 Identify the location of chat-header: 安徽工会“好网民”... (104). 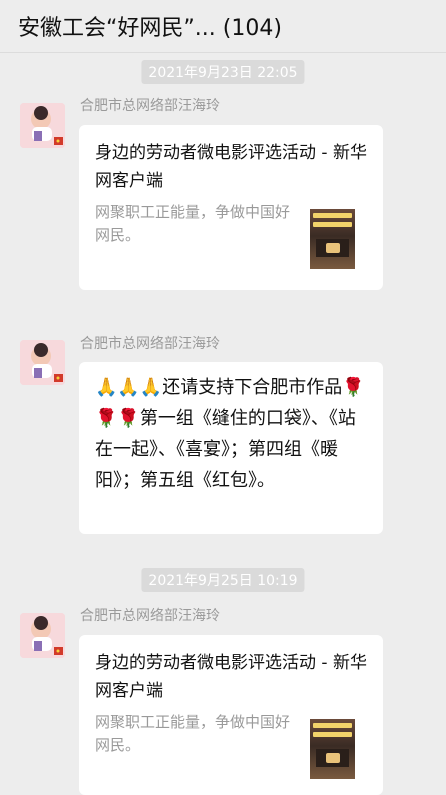
(223, 26).